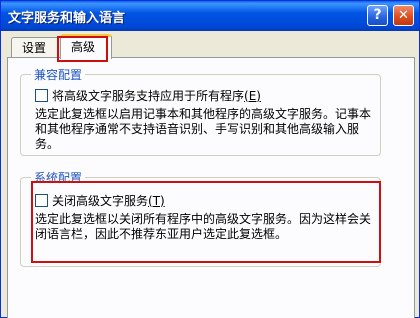  What do you see at coordinates (58, 74) in the screenshot?
I see `compat-group-legend: 兼容配置` at bounding box center [58, 74].